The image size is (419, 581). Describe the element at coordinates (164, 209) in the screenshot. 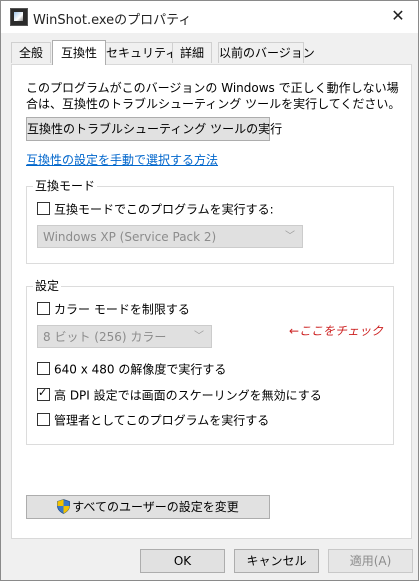

I see `compat-mode-checkbox-label: 互換モードでこのプログラムを実行する:` at that location.